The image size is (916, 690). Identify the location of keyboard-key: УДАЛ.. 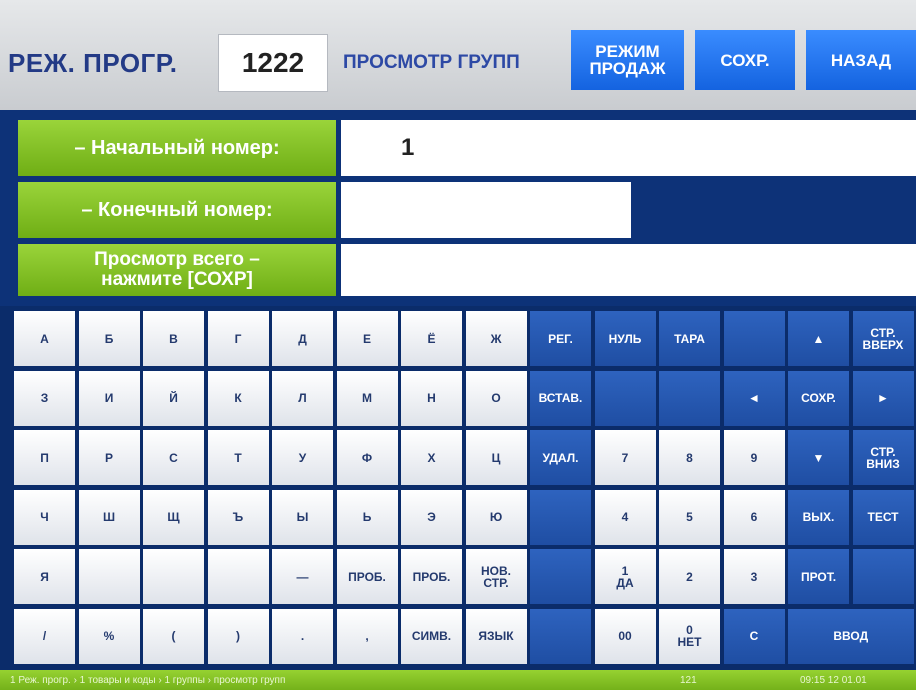
(560, 458).